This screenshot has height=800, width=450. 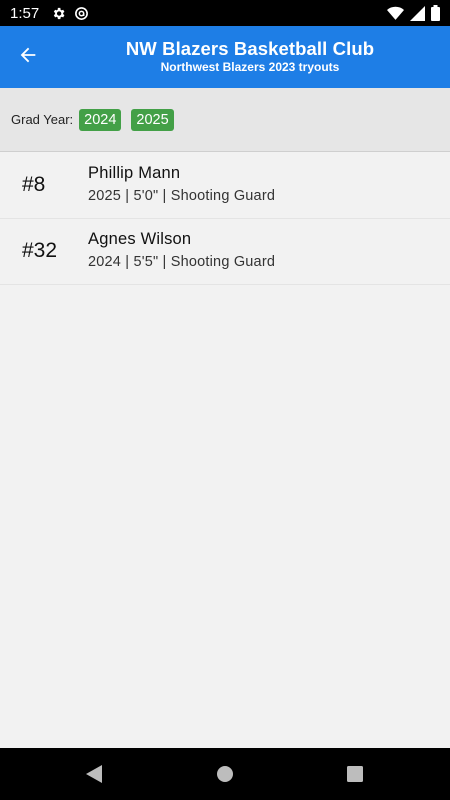 I want to click on player-name: Agnes Wilson, so click(x=140, y=239).